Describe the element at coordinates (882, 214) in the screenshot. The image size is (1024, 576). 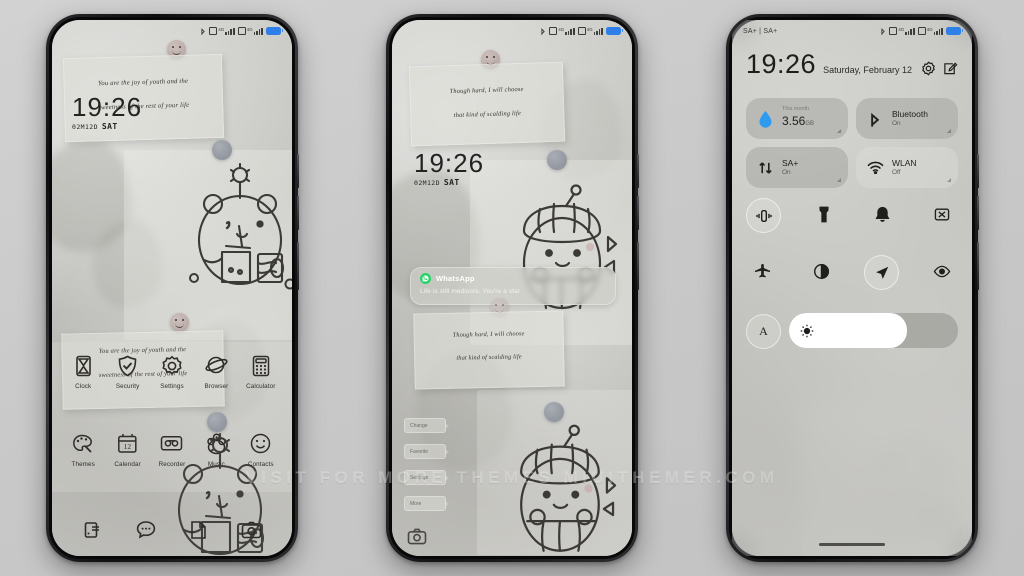
I see `toggle-silent` at that location.